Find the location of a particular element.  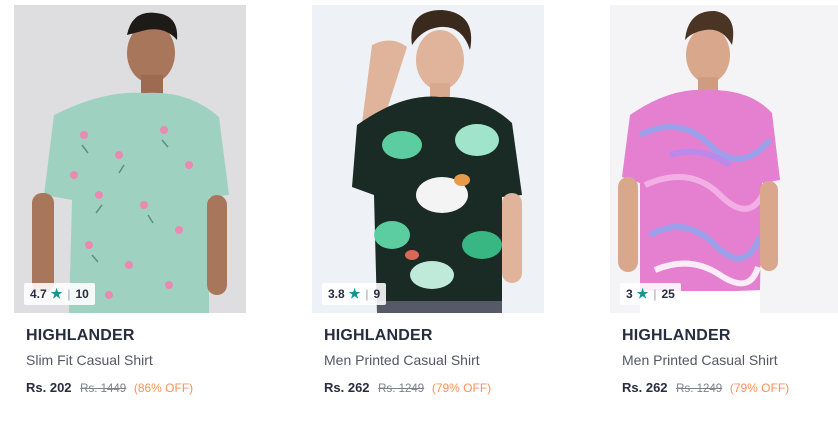

product-price: Rs. 202 is located at coordinates (49, 387).